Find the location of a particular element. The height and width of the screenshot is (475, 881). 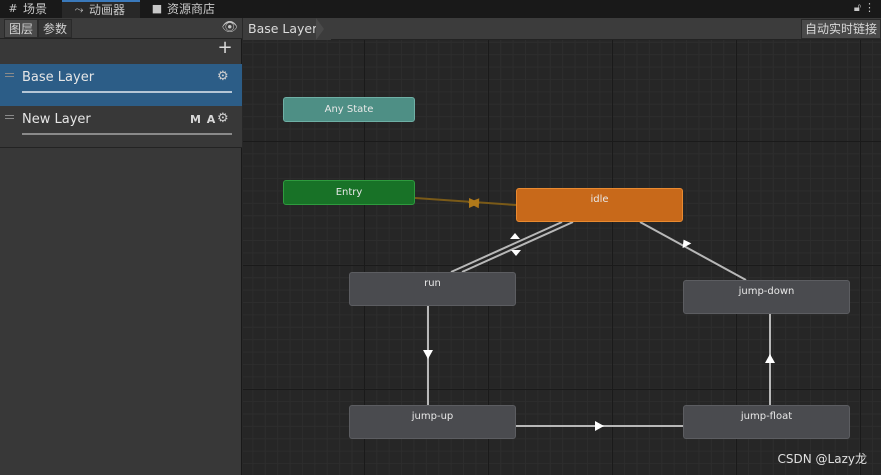

tab-animator: ⤳ 动画器 is located at coordinates (101, 9).